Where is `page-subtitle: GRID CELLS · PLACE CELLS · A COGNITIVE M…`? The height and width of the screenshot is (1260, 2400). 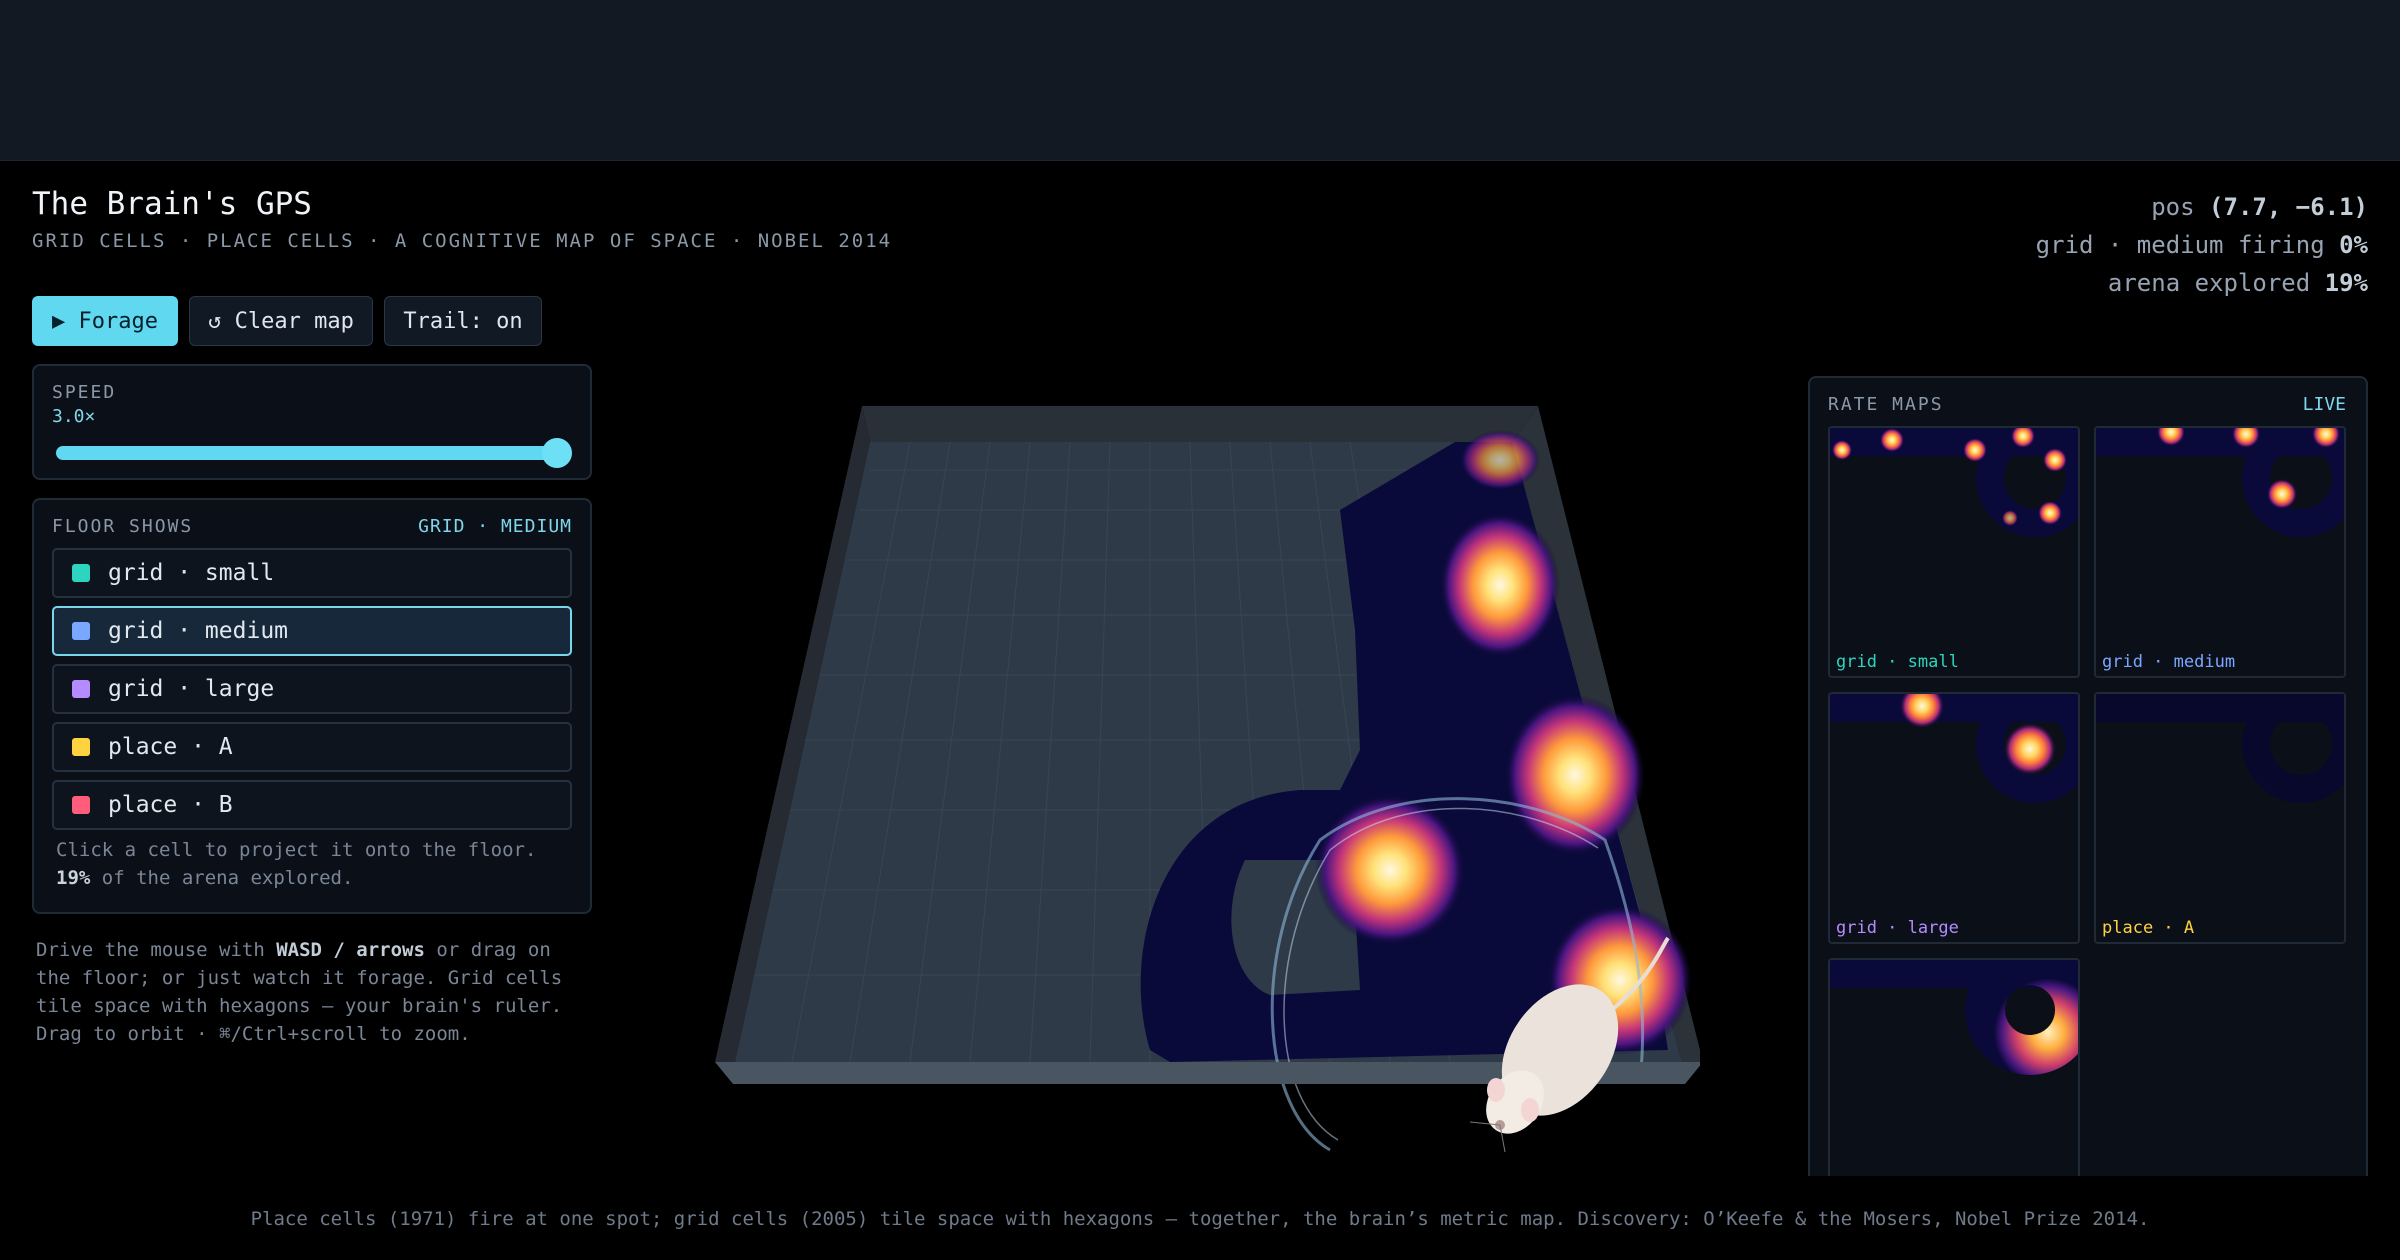
page-subtitle: GRID CELLS · PLACE CELLS · A COGNITIVE M… is located at coordinates (462, 241).